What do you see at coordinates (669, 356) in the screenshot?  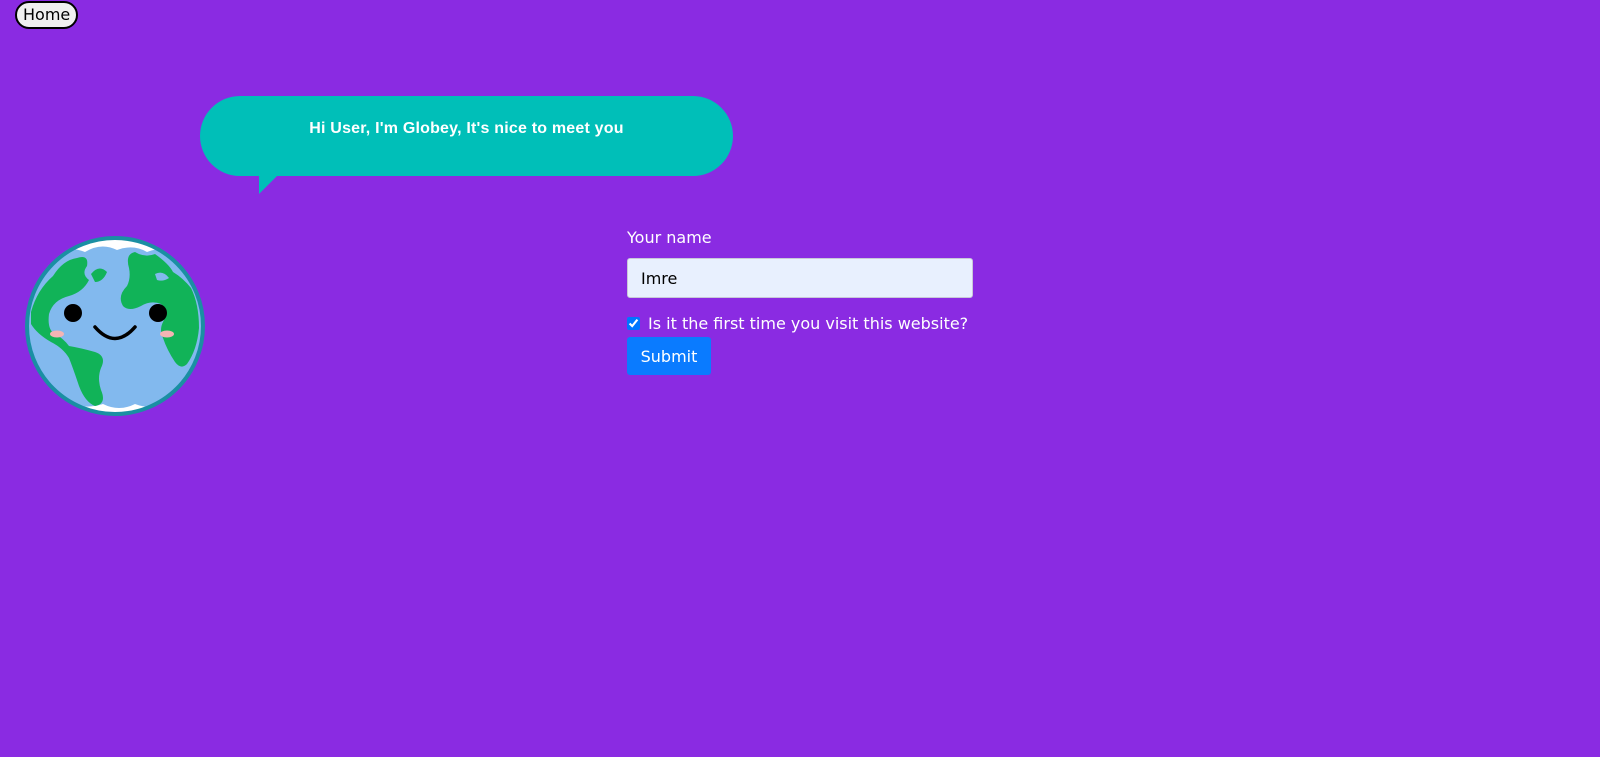 I see `submit-button: Submit` at bounding box center [669, 356].